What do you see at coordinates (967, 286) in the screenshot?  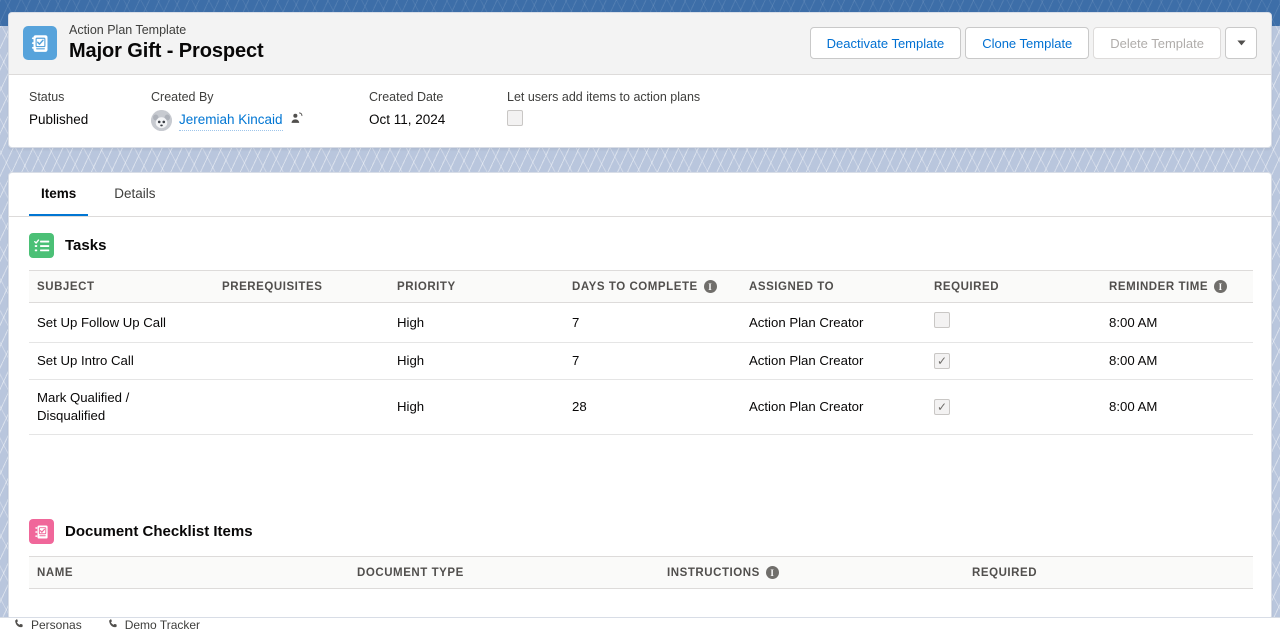 I see `tasks-col-required-label: Required` at bounding box center [967, 286].